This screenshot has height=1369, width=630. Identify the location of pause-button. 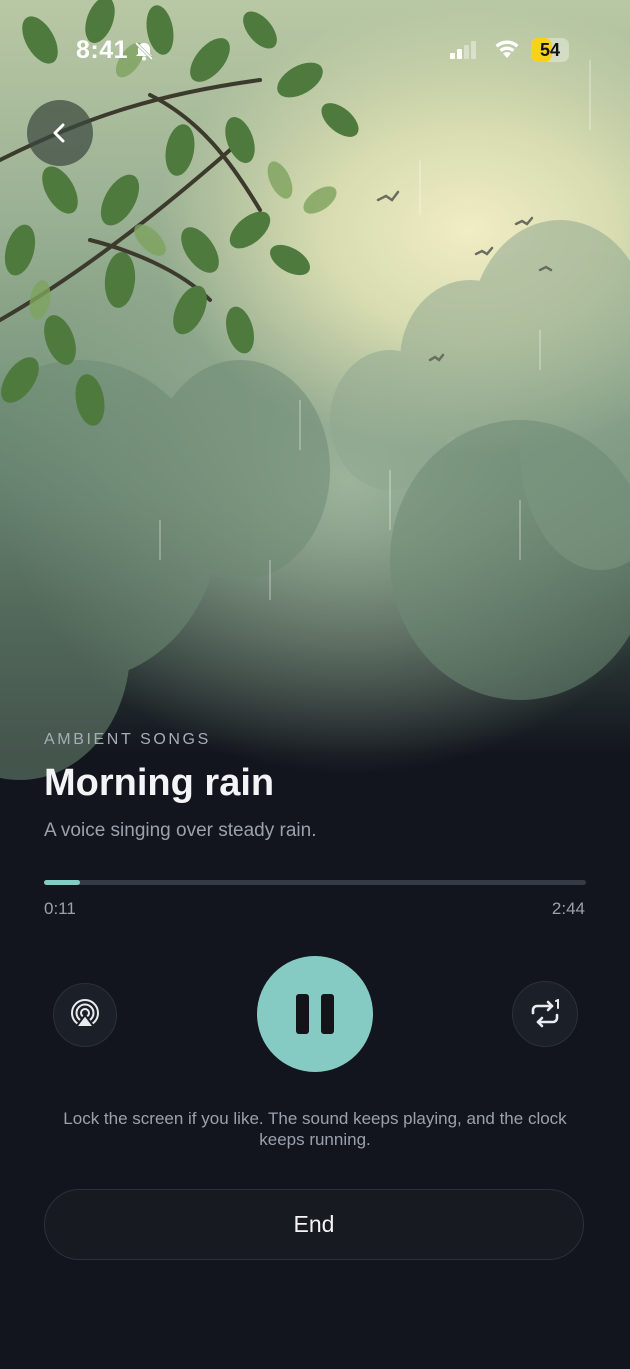
(315, 1014).